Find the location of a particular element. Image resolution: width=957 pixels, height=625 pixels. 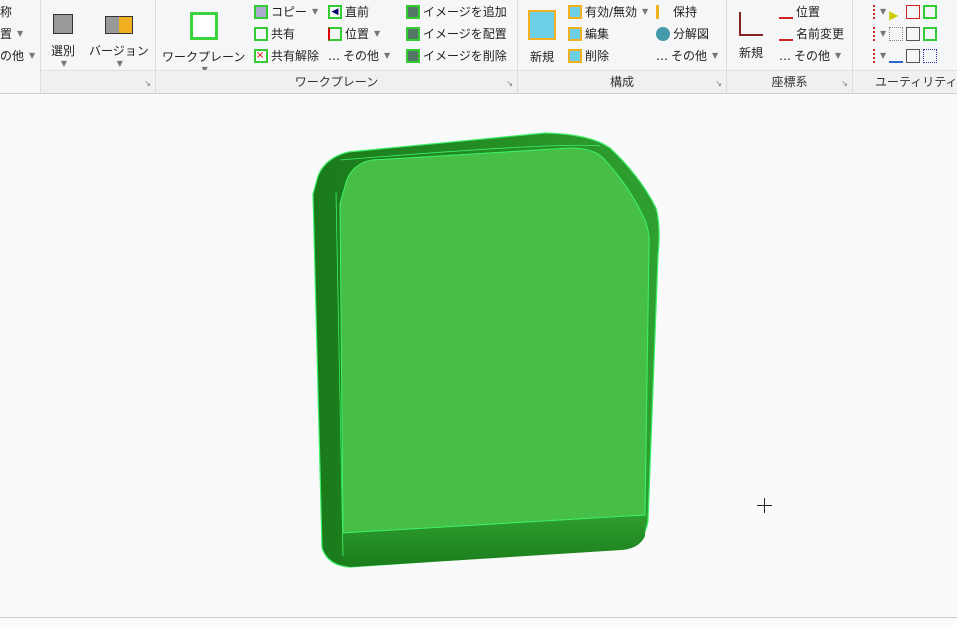

ribbon-item: 置 ▼ is located at coordinates (11, 34).